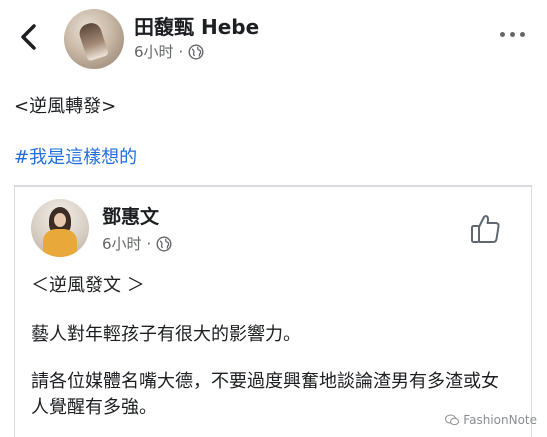 Image resolution: width=547 pixels, height=437 pixels. What do you see at coordinates (130, 215) in the screenshot?
I see `shared-author-name: 鄧惠文` at bounding box center [130, 215].